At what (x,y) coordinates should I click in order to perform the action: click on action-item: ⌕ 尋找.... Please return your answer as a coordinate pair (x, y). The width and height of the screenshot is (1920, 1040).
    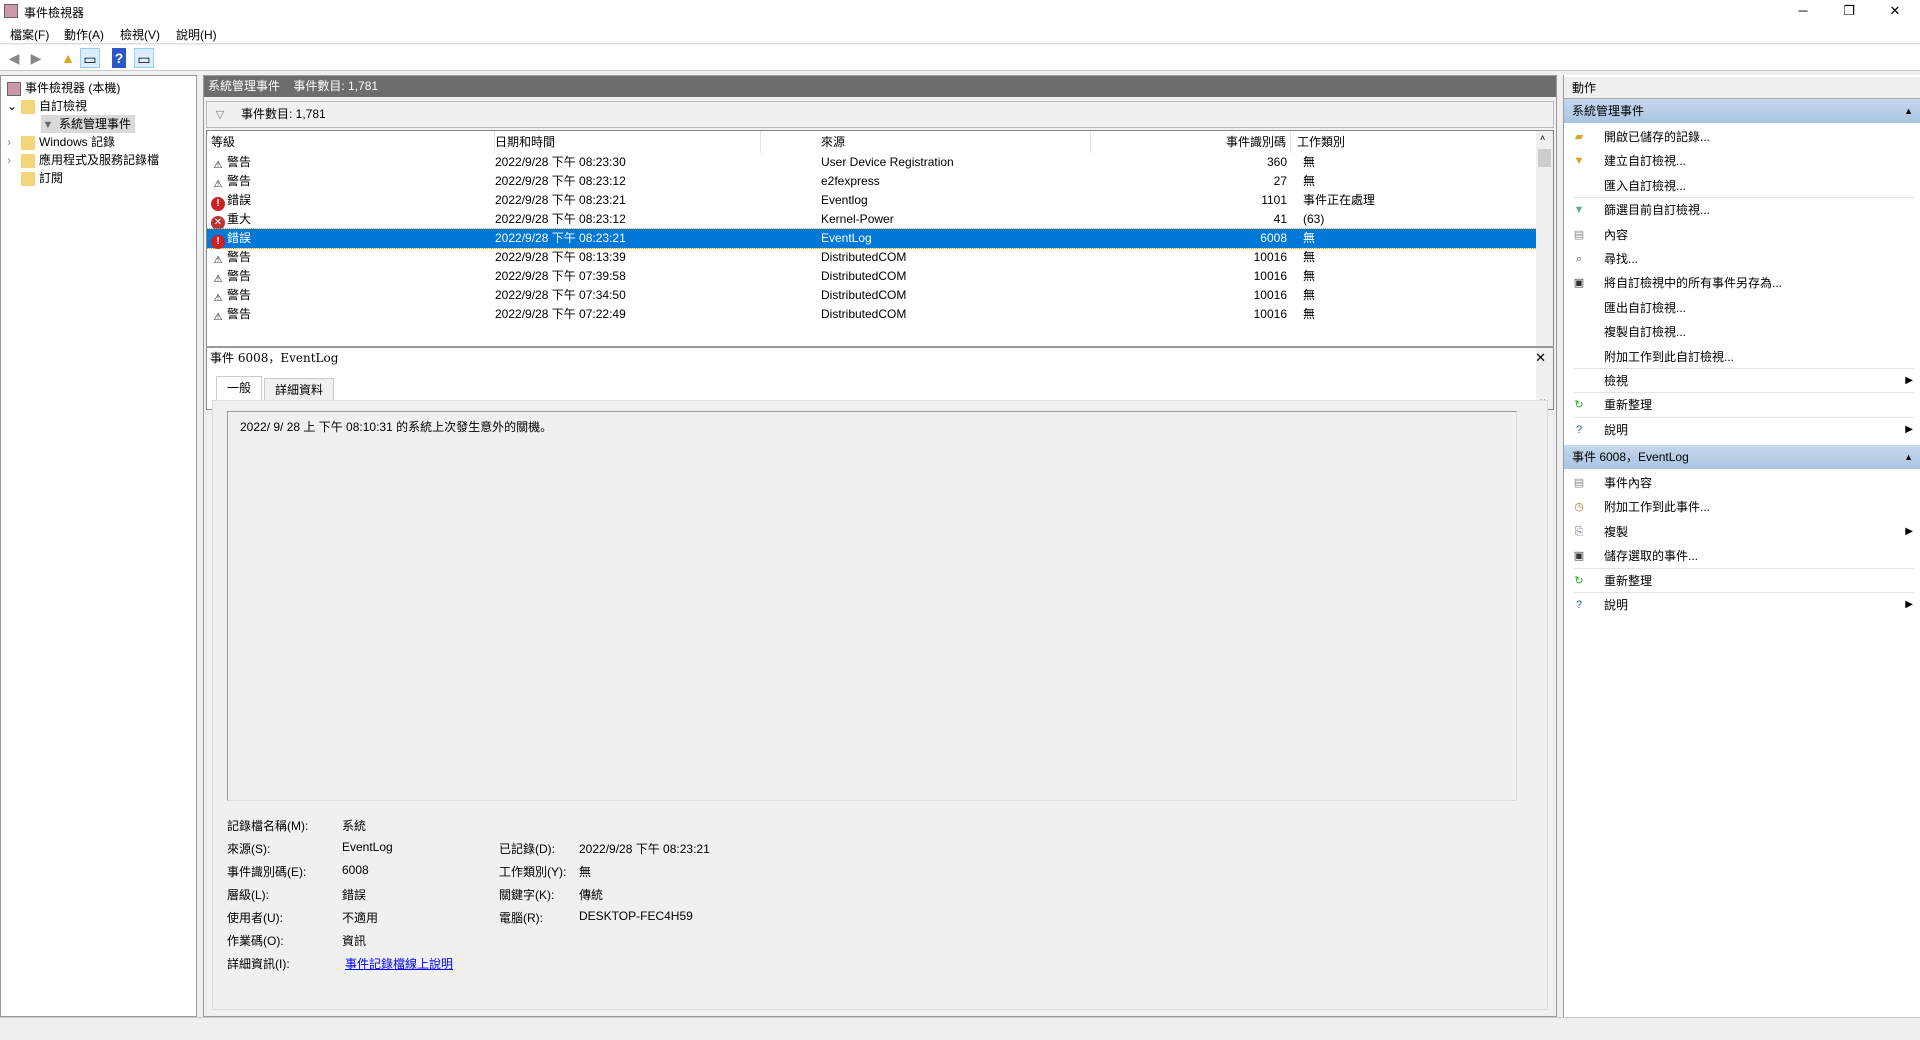
    Looking at the image, I should click on (1742, 259).